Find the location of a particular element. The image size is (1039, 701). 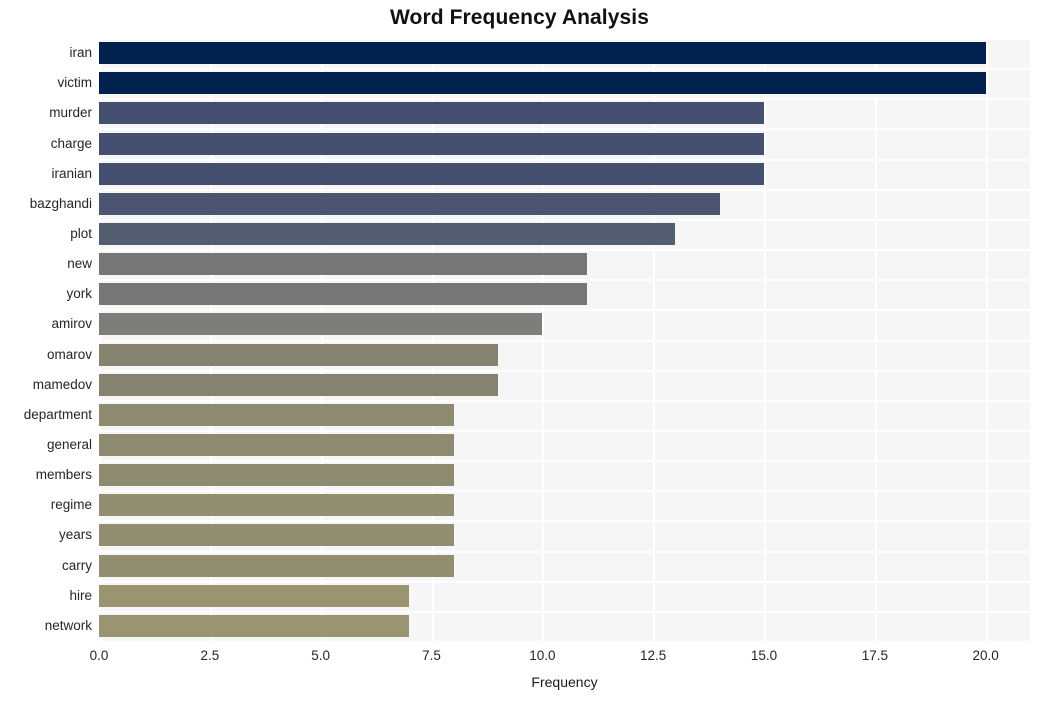

bar-murder is located at coordinates (431, 113).